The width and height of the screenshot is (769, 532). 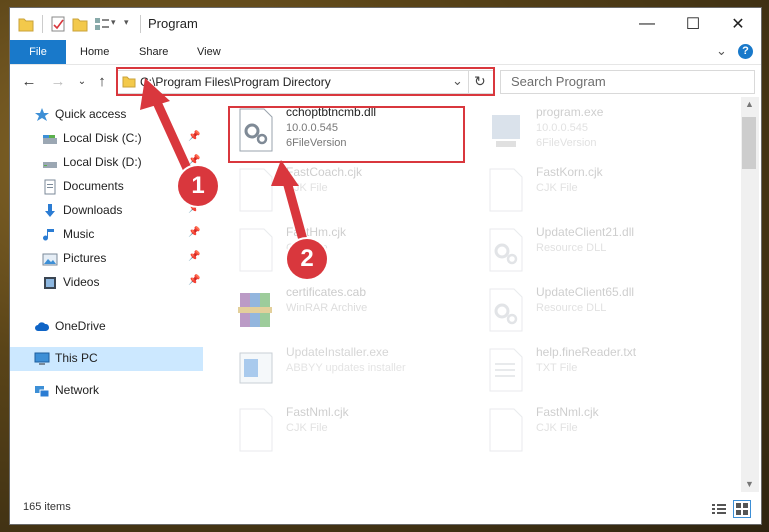 What do you see at coordinates (126, 26) in the screenshot?
I see `customize-toolbar-icon: ▾` at bounding box center [126, 26].